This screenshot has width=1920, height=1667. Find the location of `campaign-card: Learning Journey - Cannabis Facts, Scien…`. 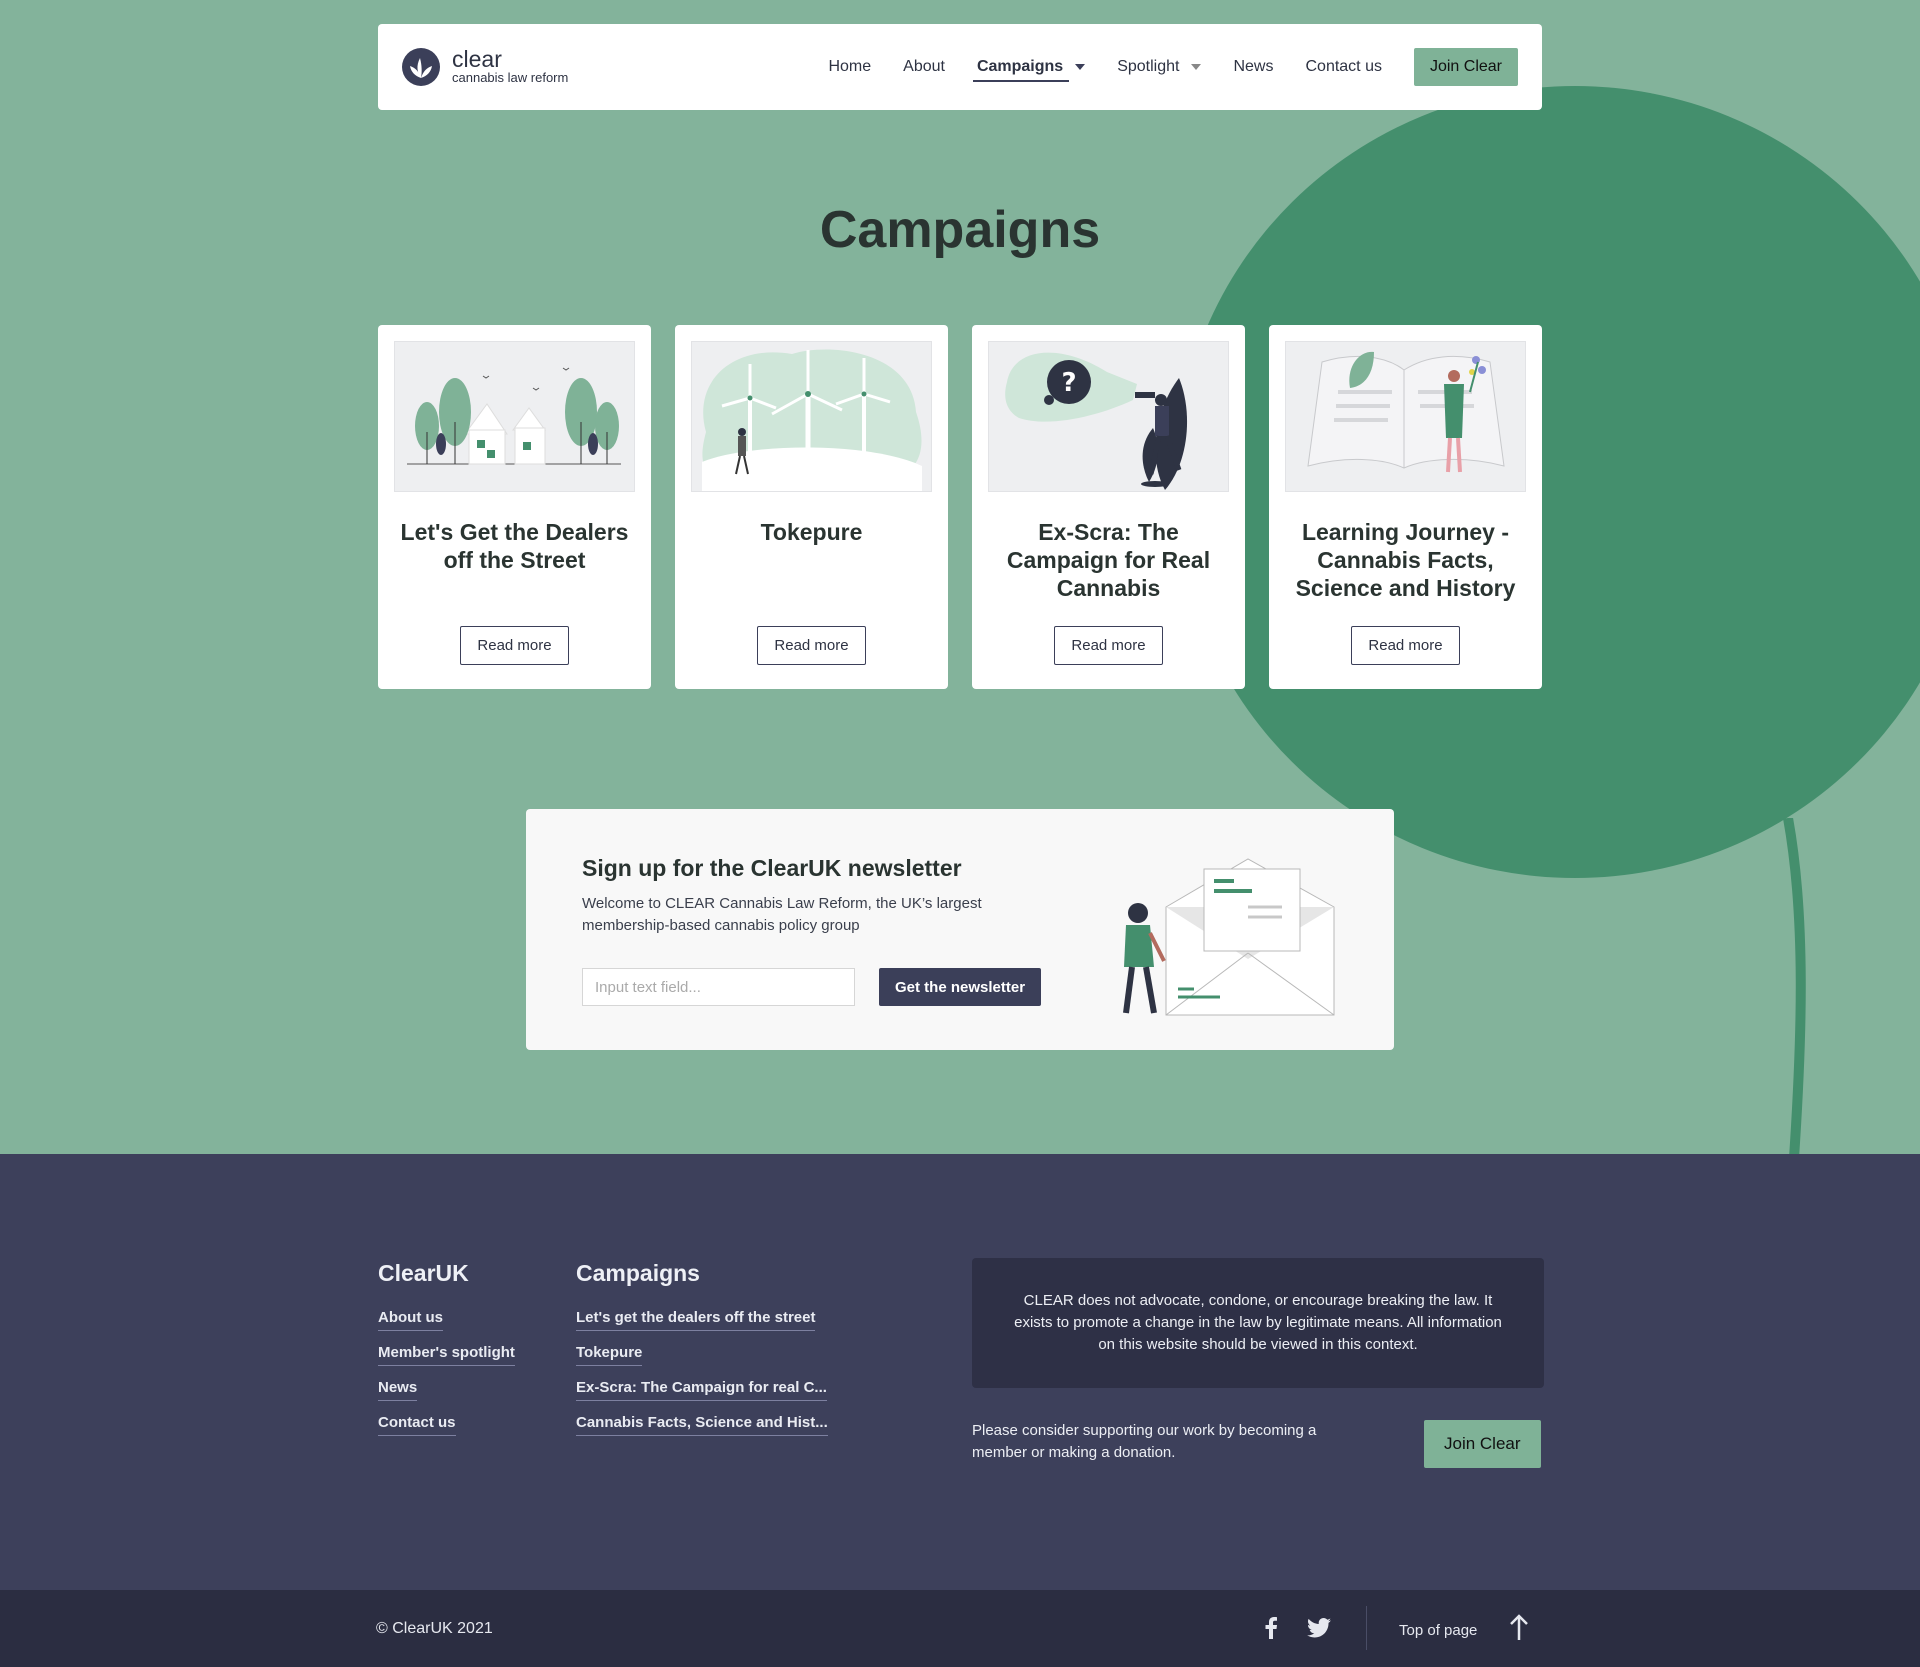

campaign-card: Learning Journey - Cannabis Facts, Scien… is located at coordinates (1405, 507).